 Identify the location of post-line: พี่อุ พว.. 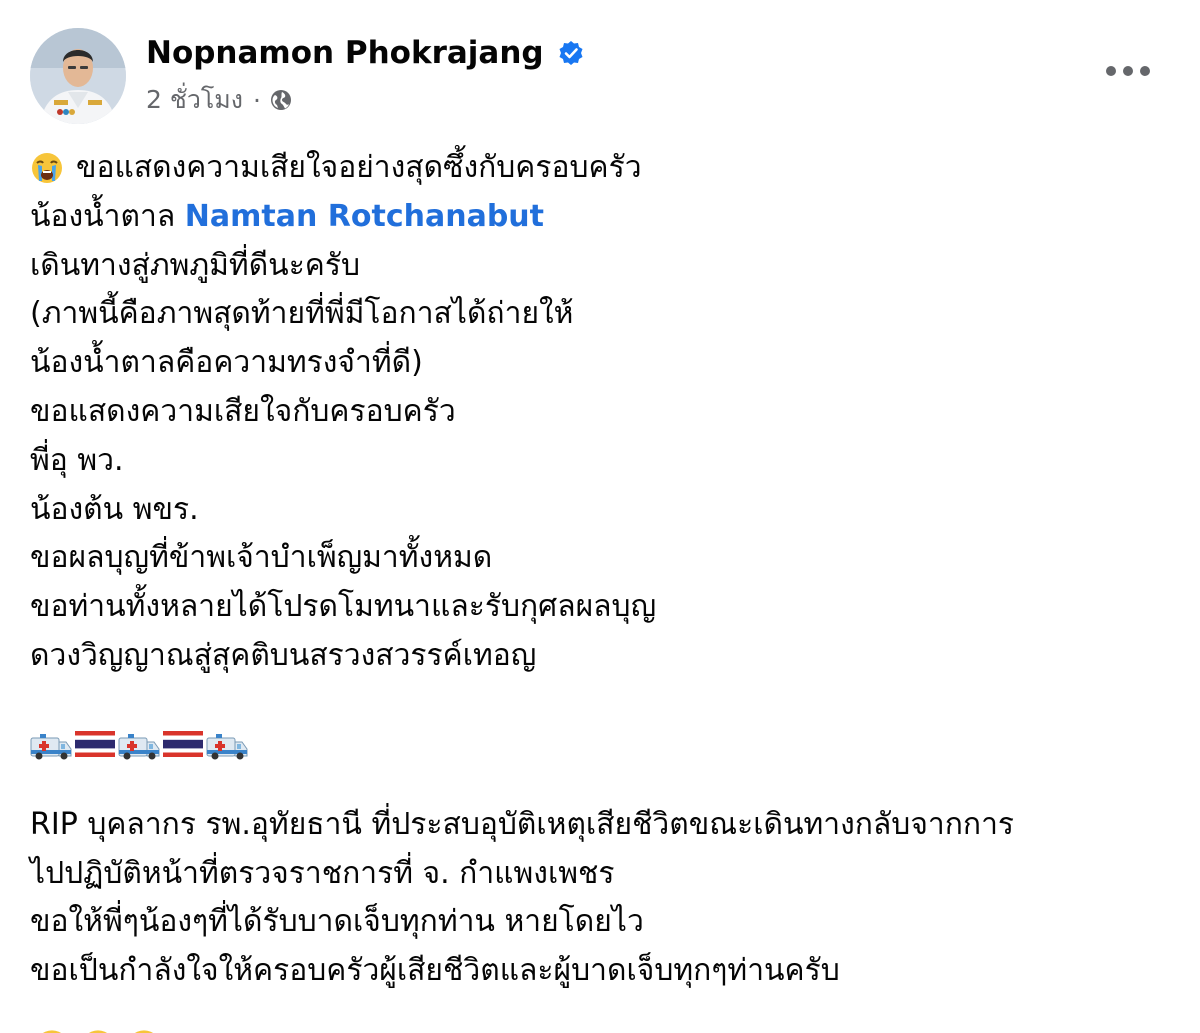
(77, 460).